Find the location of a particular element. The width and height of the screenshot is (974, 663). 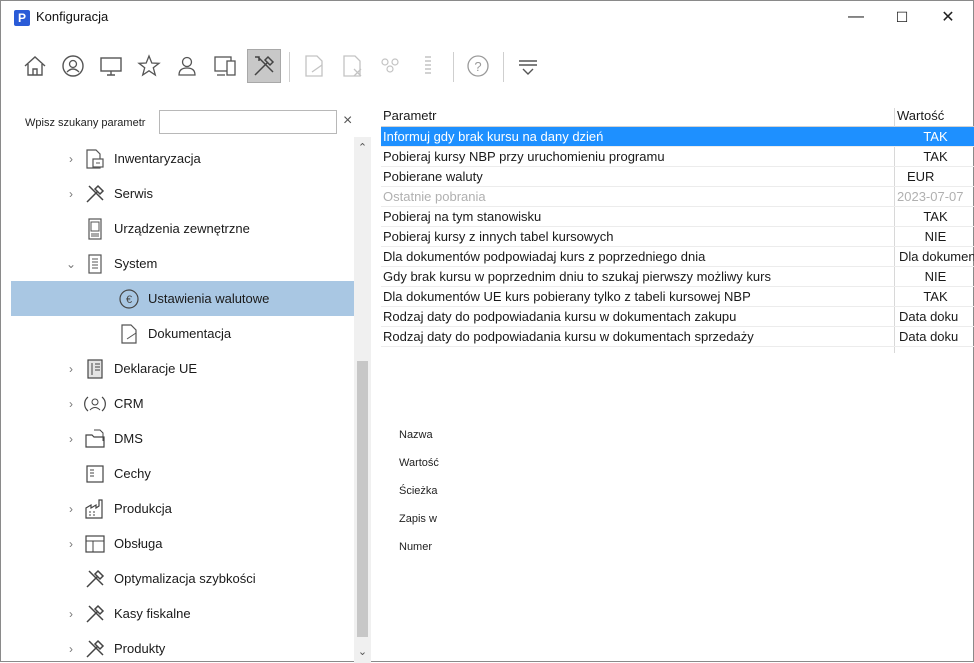

tree-item-urzadzenia: Urządzenia zewnętrzne is located at coordinates (184, 228).